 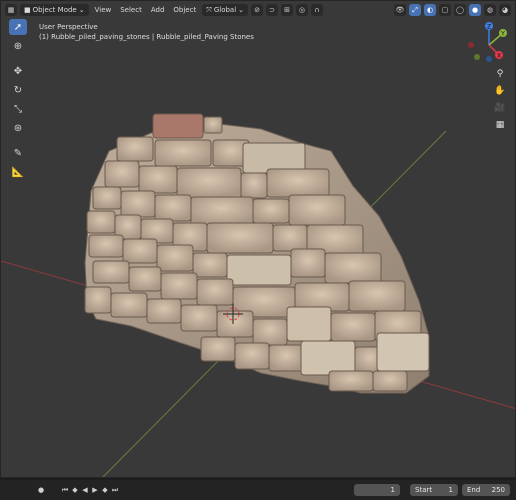 I want to click on gizmo-toggle-icon: ⤢, so click(x=415, y=10).